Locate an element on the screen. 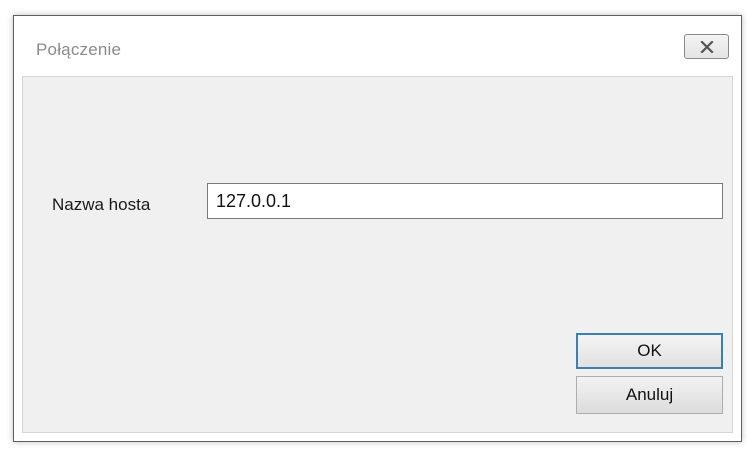 The width and height of the screenshot is (754, 453). close-icon is located at coordinates (706, 46).